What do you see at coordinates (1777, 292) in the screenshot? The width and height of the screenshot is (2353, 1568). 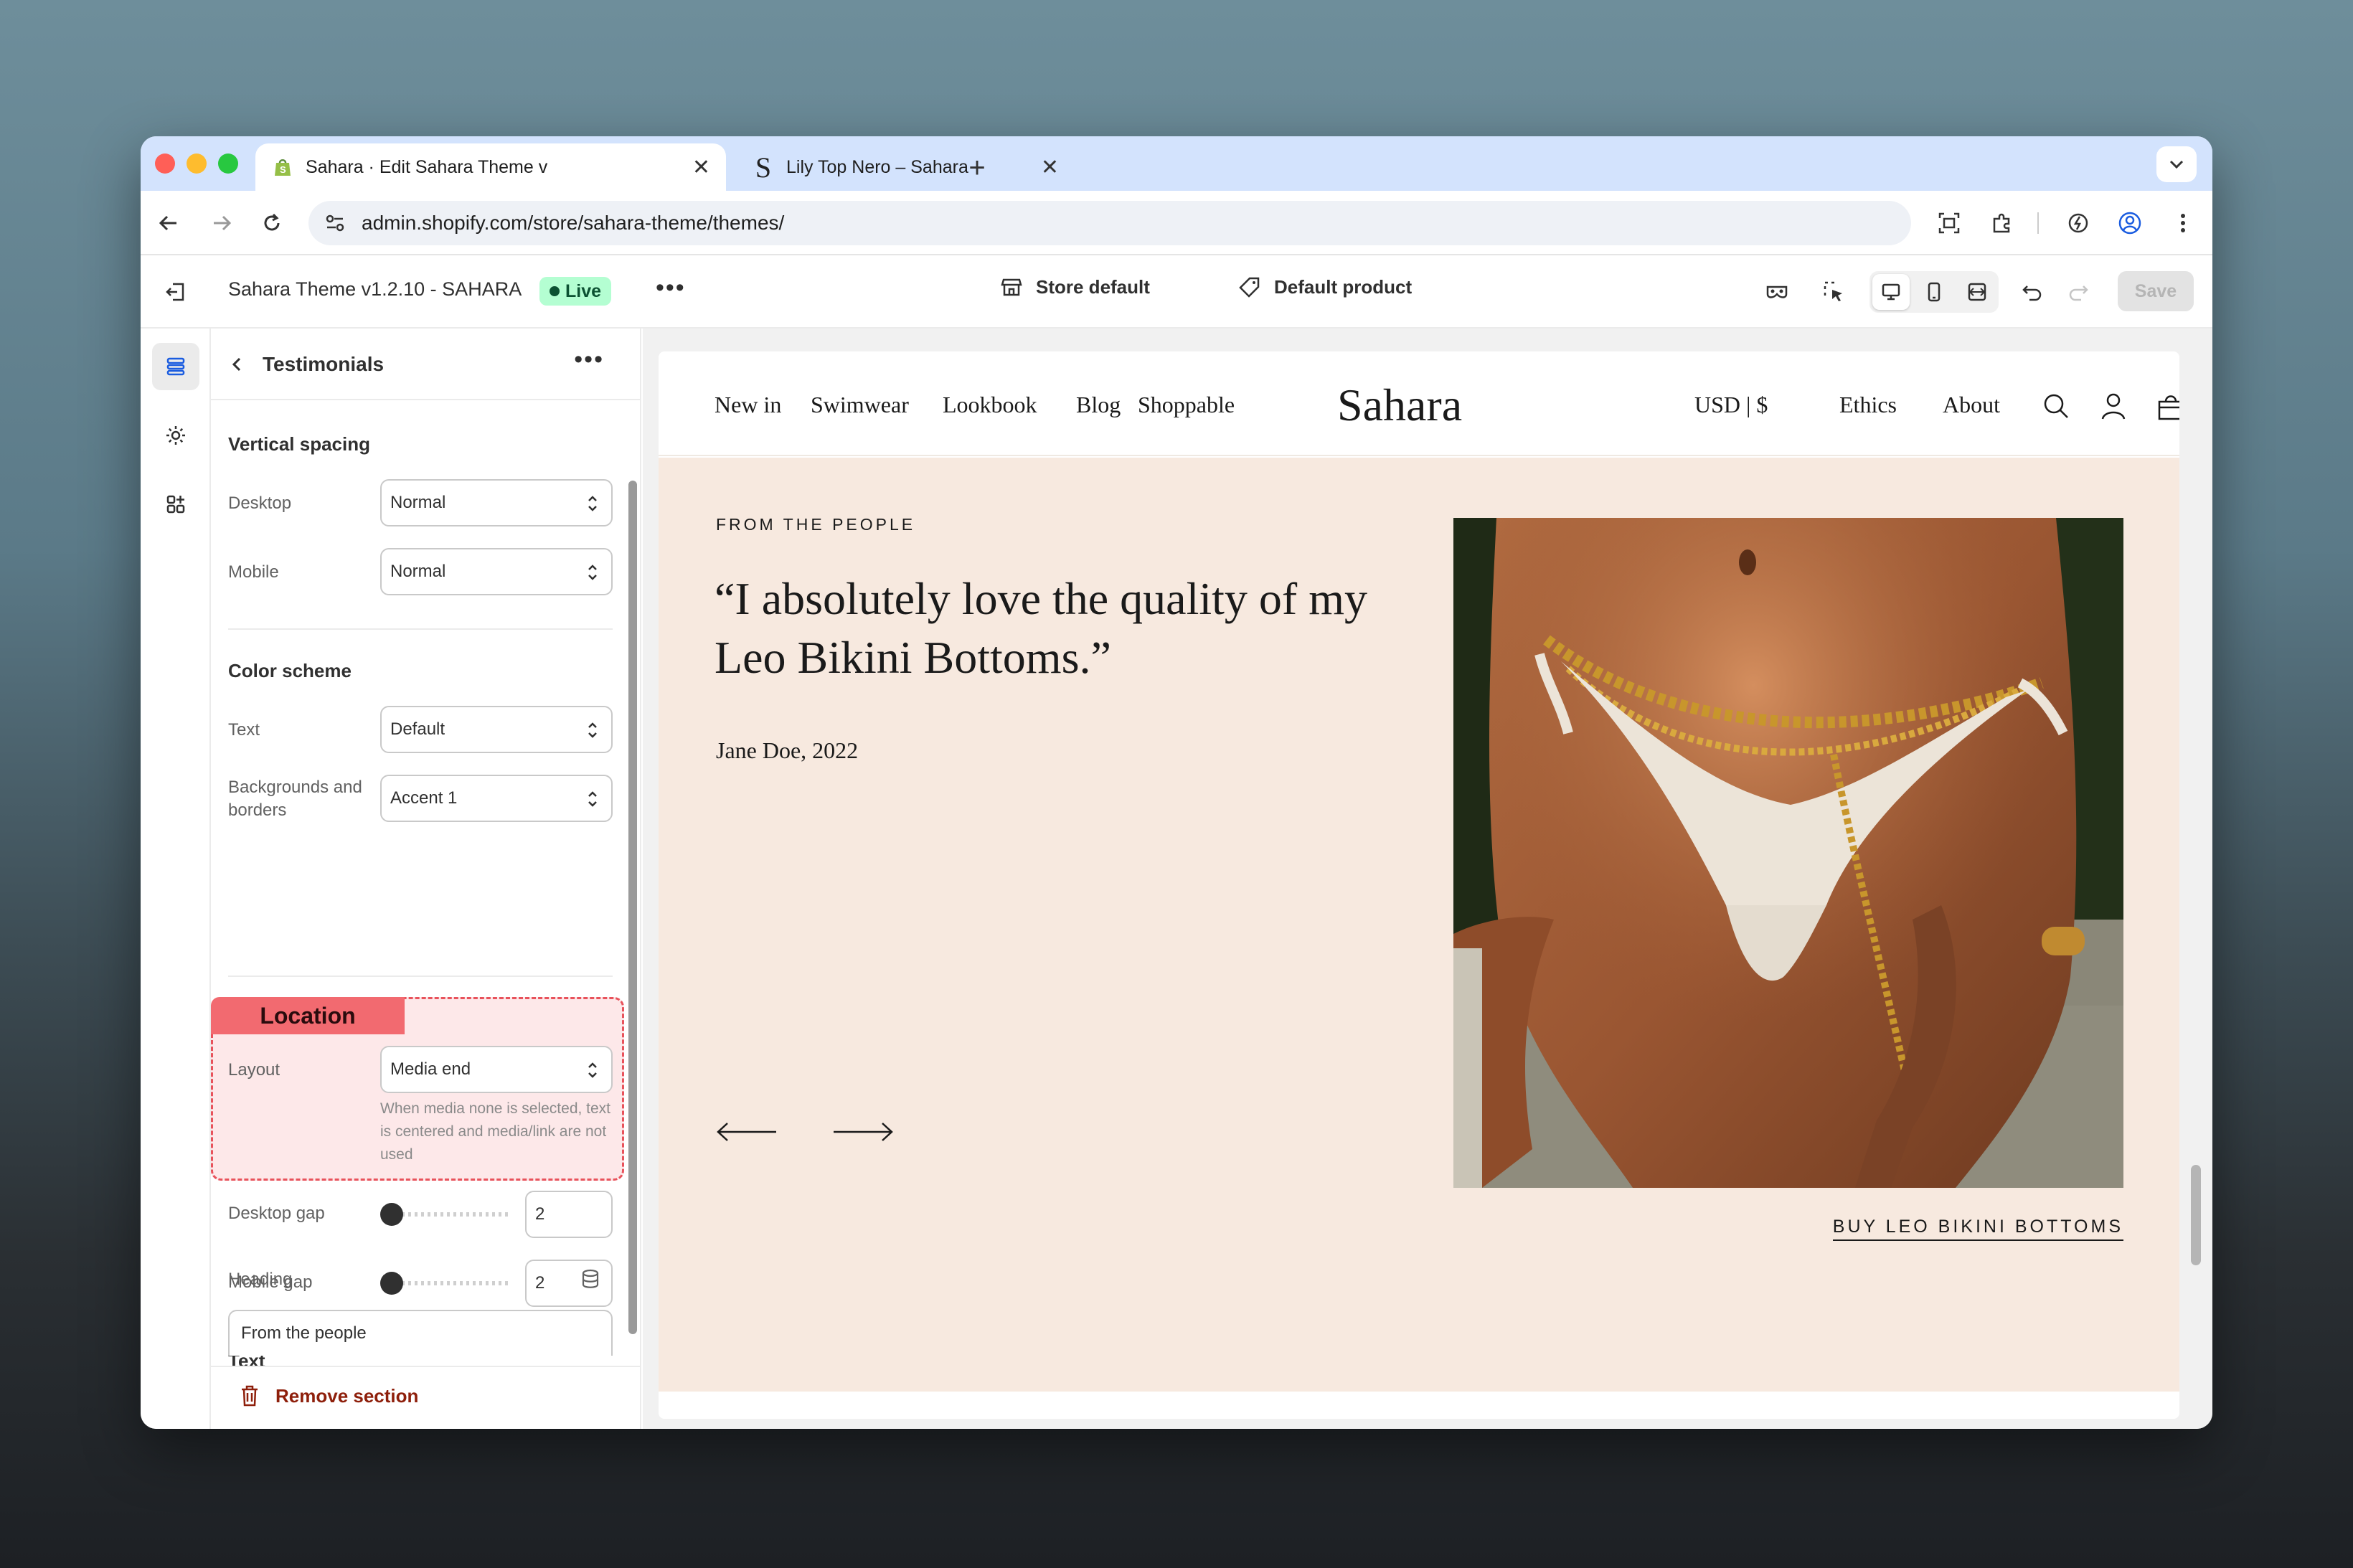 I see `inspector-button` at bounding box center [1777, 292].